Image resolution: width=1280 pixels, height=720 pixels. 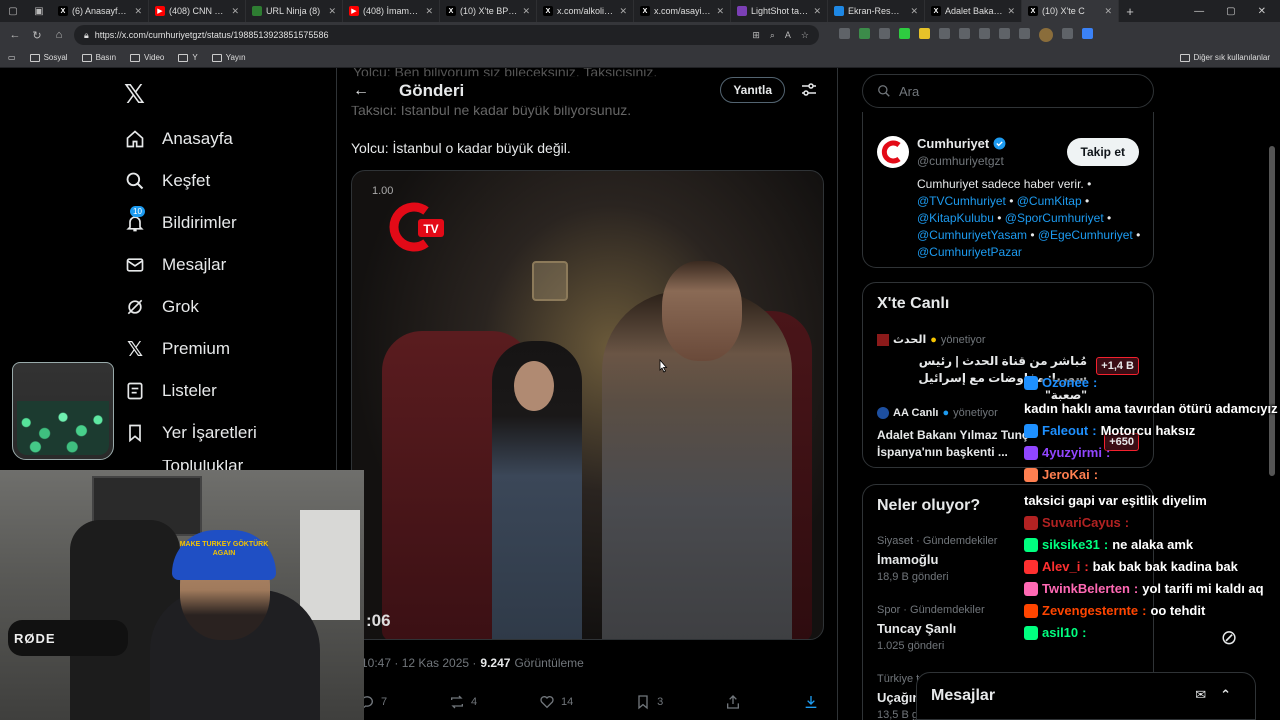 What do you see at coordinates (190, 433) in the screenshot?
I see `nav-bookmarks: Yer İşaretleri` at bounding box center [190, 433].